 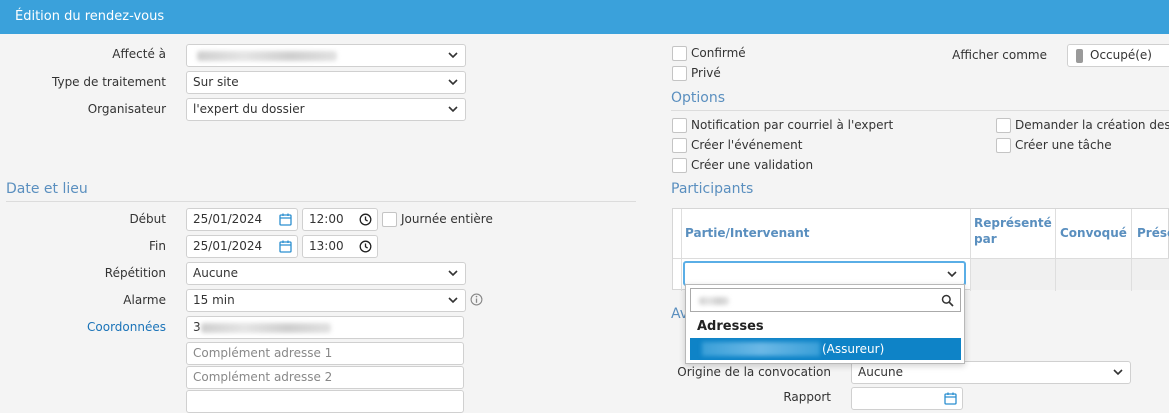 I want to click on fin-date-input: 25/01/2024, so click(x=242, y=246).